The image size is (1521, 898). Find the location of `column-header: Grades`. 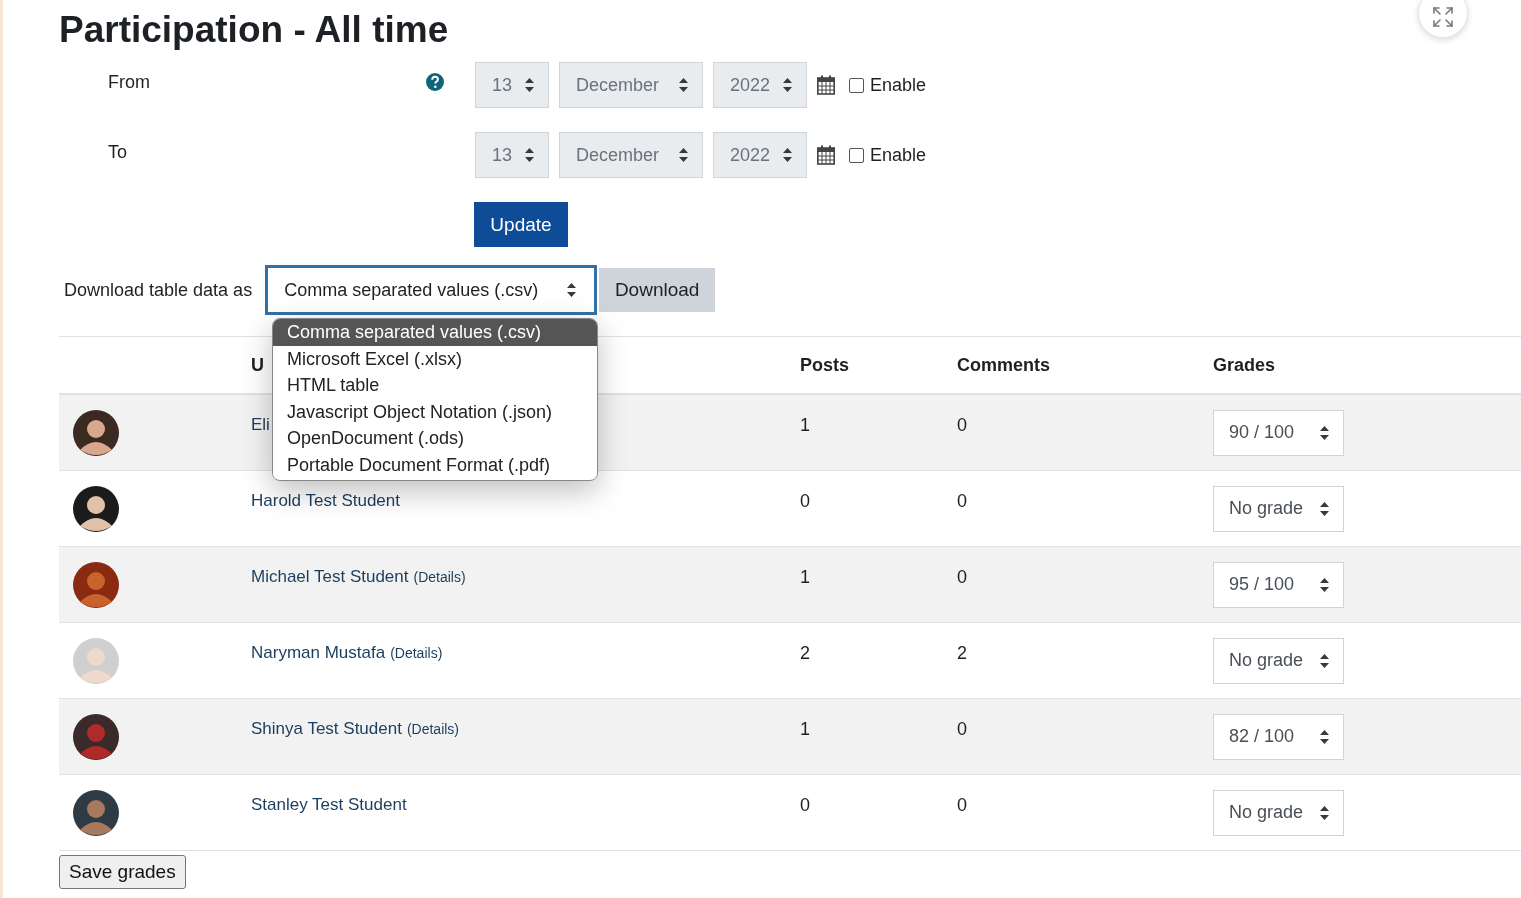

column-header: Grades is located at coordinates (1244, 365).